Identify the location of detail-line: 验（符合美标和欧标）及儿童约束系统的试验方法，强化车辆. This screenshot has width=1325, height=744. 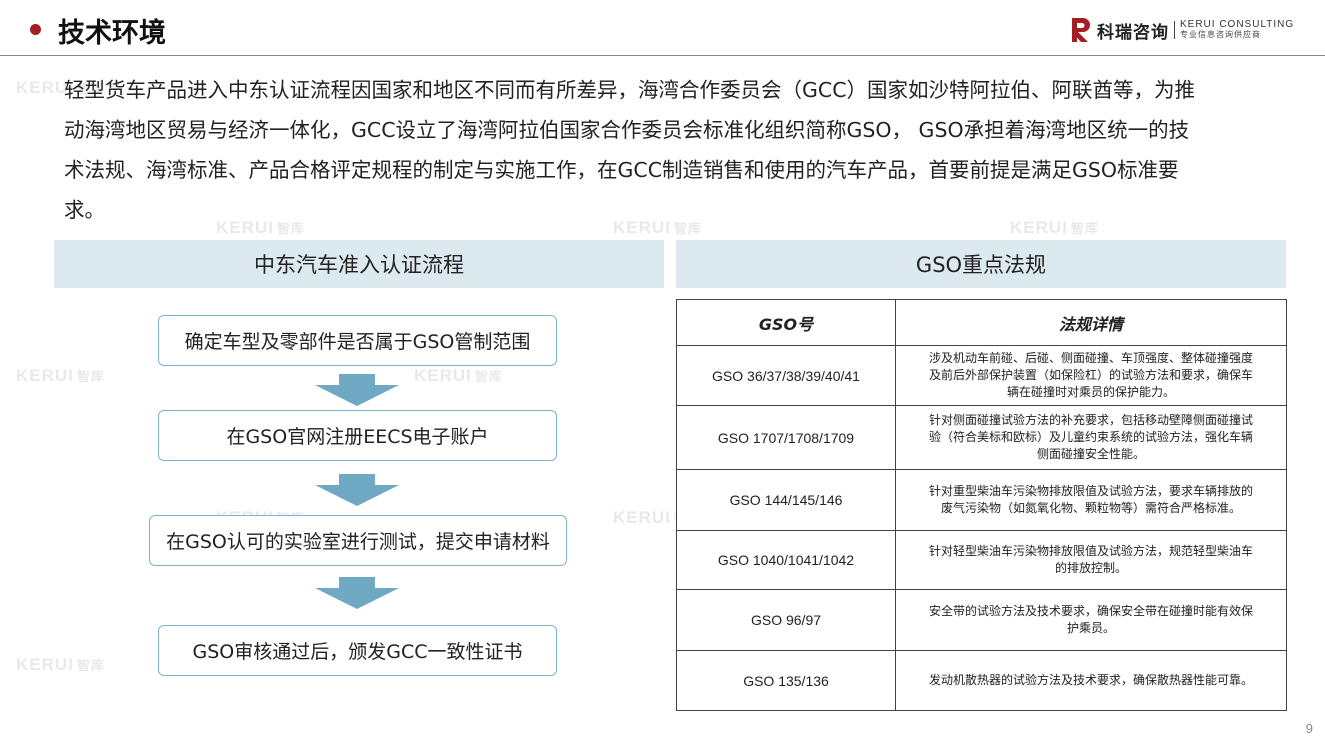
(1090, 437).